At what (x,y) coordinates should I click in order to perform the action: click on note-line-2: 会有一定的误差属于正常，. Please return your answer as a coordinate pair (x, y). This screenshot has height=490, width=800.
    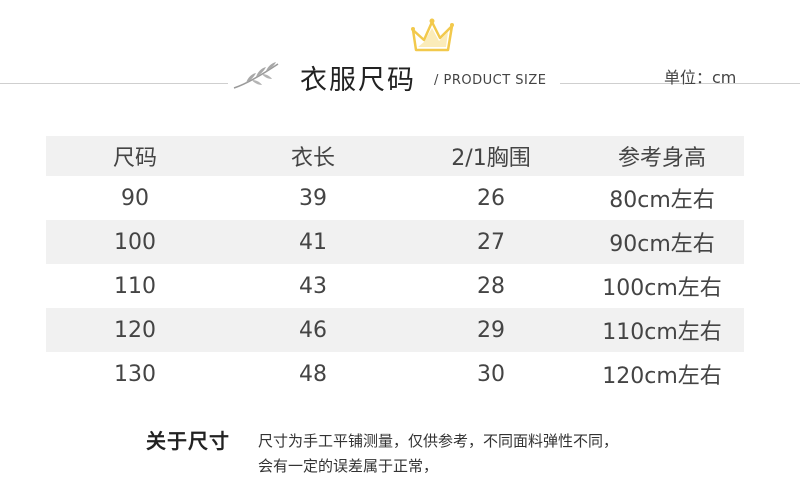
    Looking at the image, I should click on (348, 466).